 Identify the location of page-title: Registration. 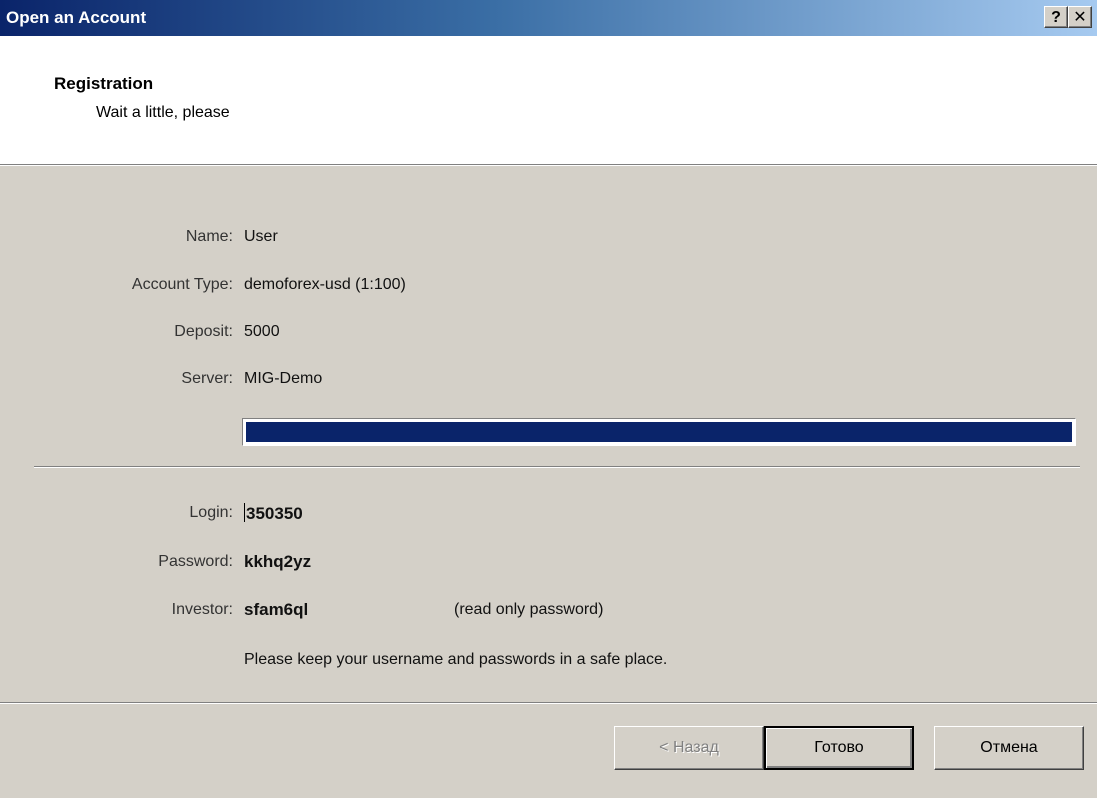
(104, 83).